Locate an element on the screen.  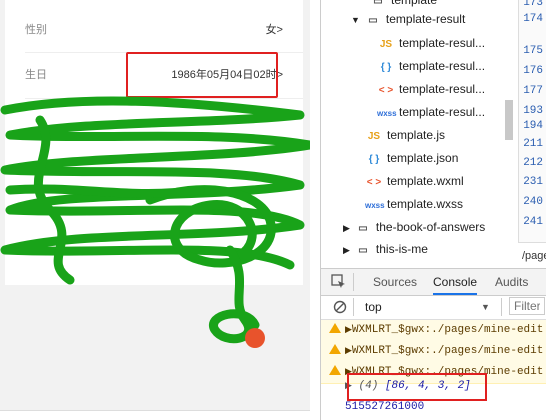
line-number: 193 is located at coordinates (533, 111).